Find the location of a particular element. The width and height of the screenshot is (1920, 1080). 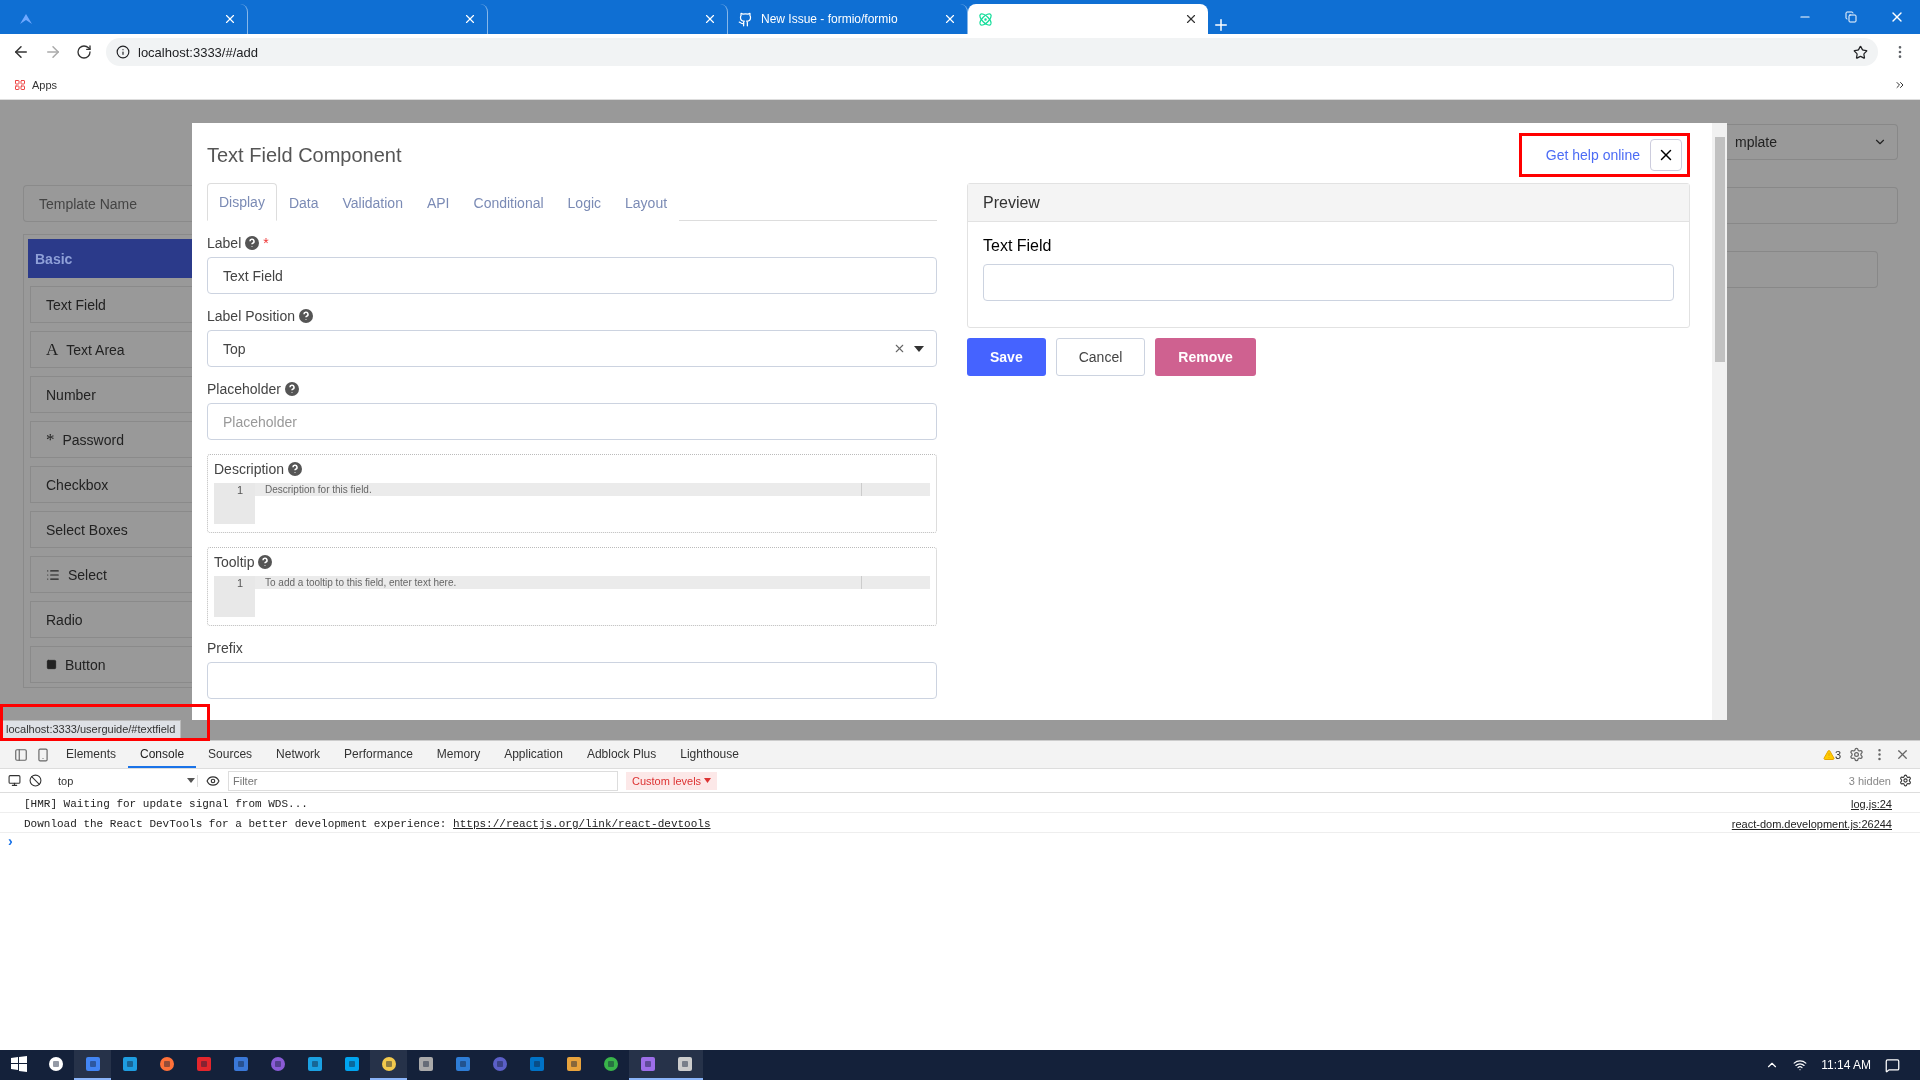

field-label: Text Field is located at coordinates (1018, 246).